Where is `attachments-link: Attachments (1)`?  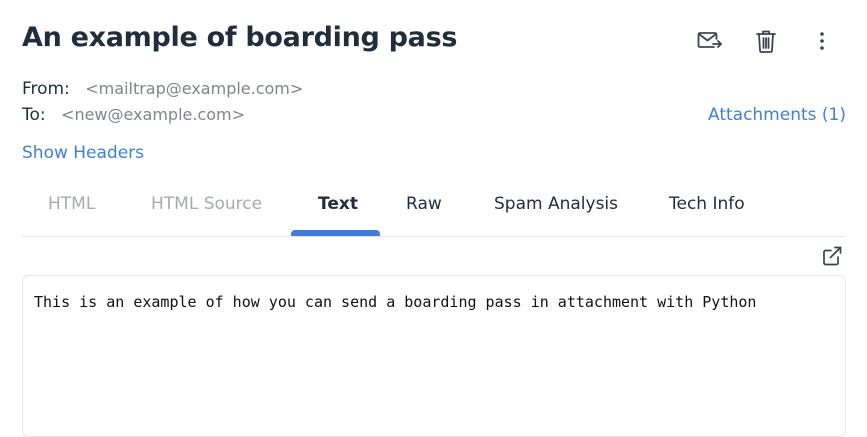
attachments-link: Attachments (1) is located at coordinates (777, 115).